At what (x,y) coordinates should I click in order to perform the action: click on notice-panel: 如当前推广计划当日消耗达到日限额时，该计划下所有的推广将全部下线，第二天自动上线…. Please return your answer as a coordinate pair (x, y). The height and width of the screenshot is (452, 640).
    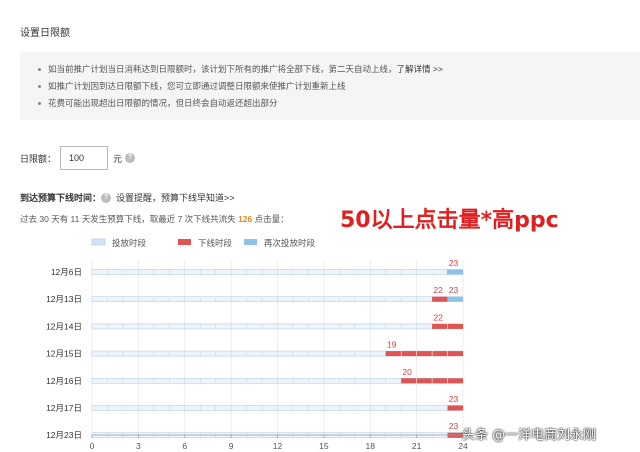
    Looking at the image, I should click on (330, 86).